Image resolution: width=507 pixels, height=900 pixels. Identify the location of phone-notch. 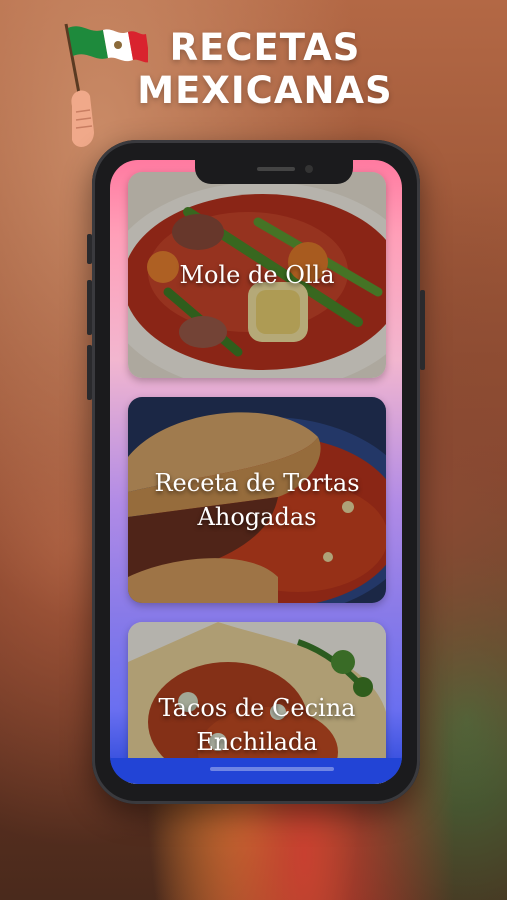
(274, 172).